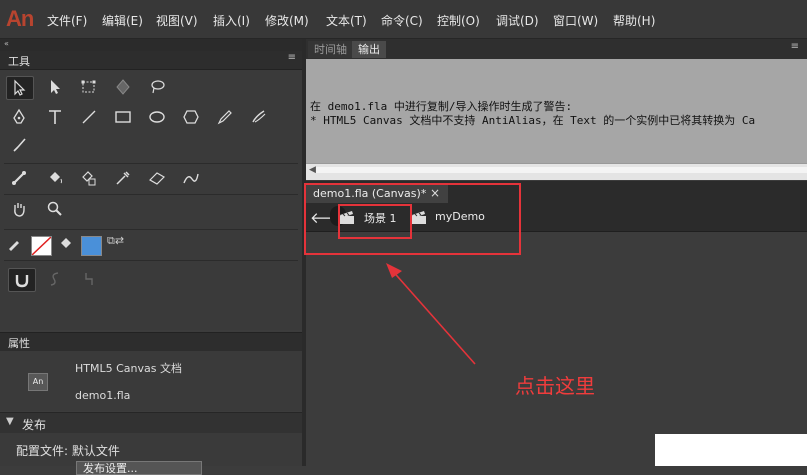  Describe the element at coordinates (55, 117) in the screenshot. I see `text-tool-icon` at that location.